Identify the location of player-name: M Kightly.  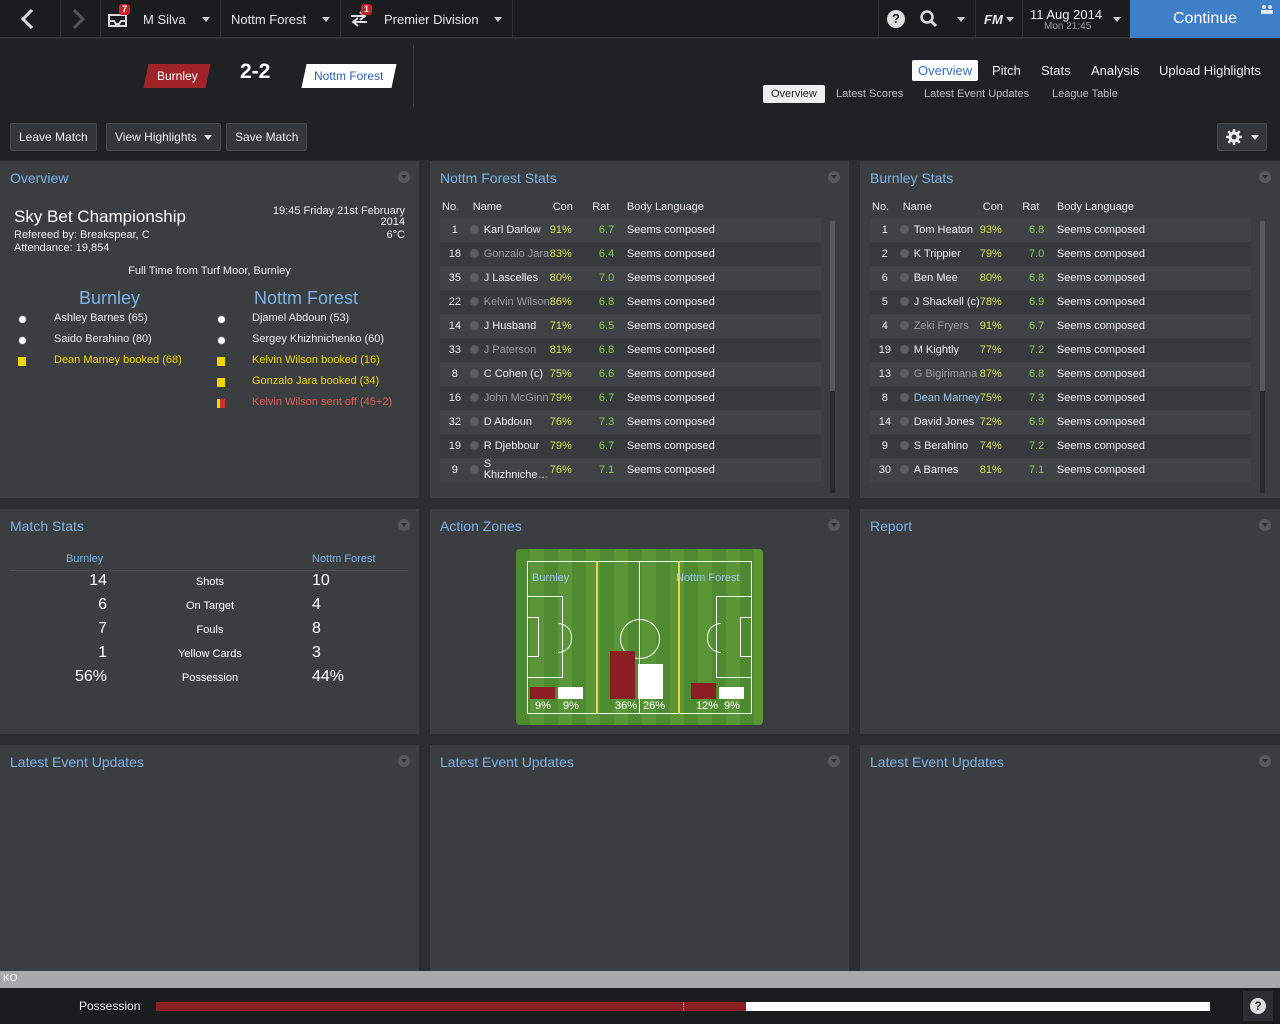
(936, 350).